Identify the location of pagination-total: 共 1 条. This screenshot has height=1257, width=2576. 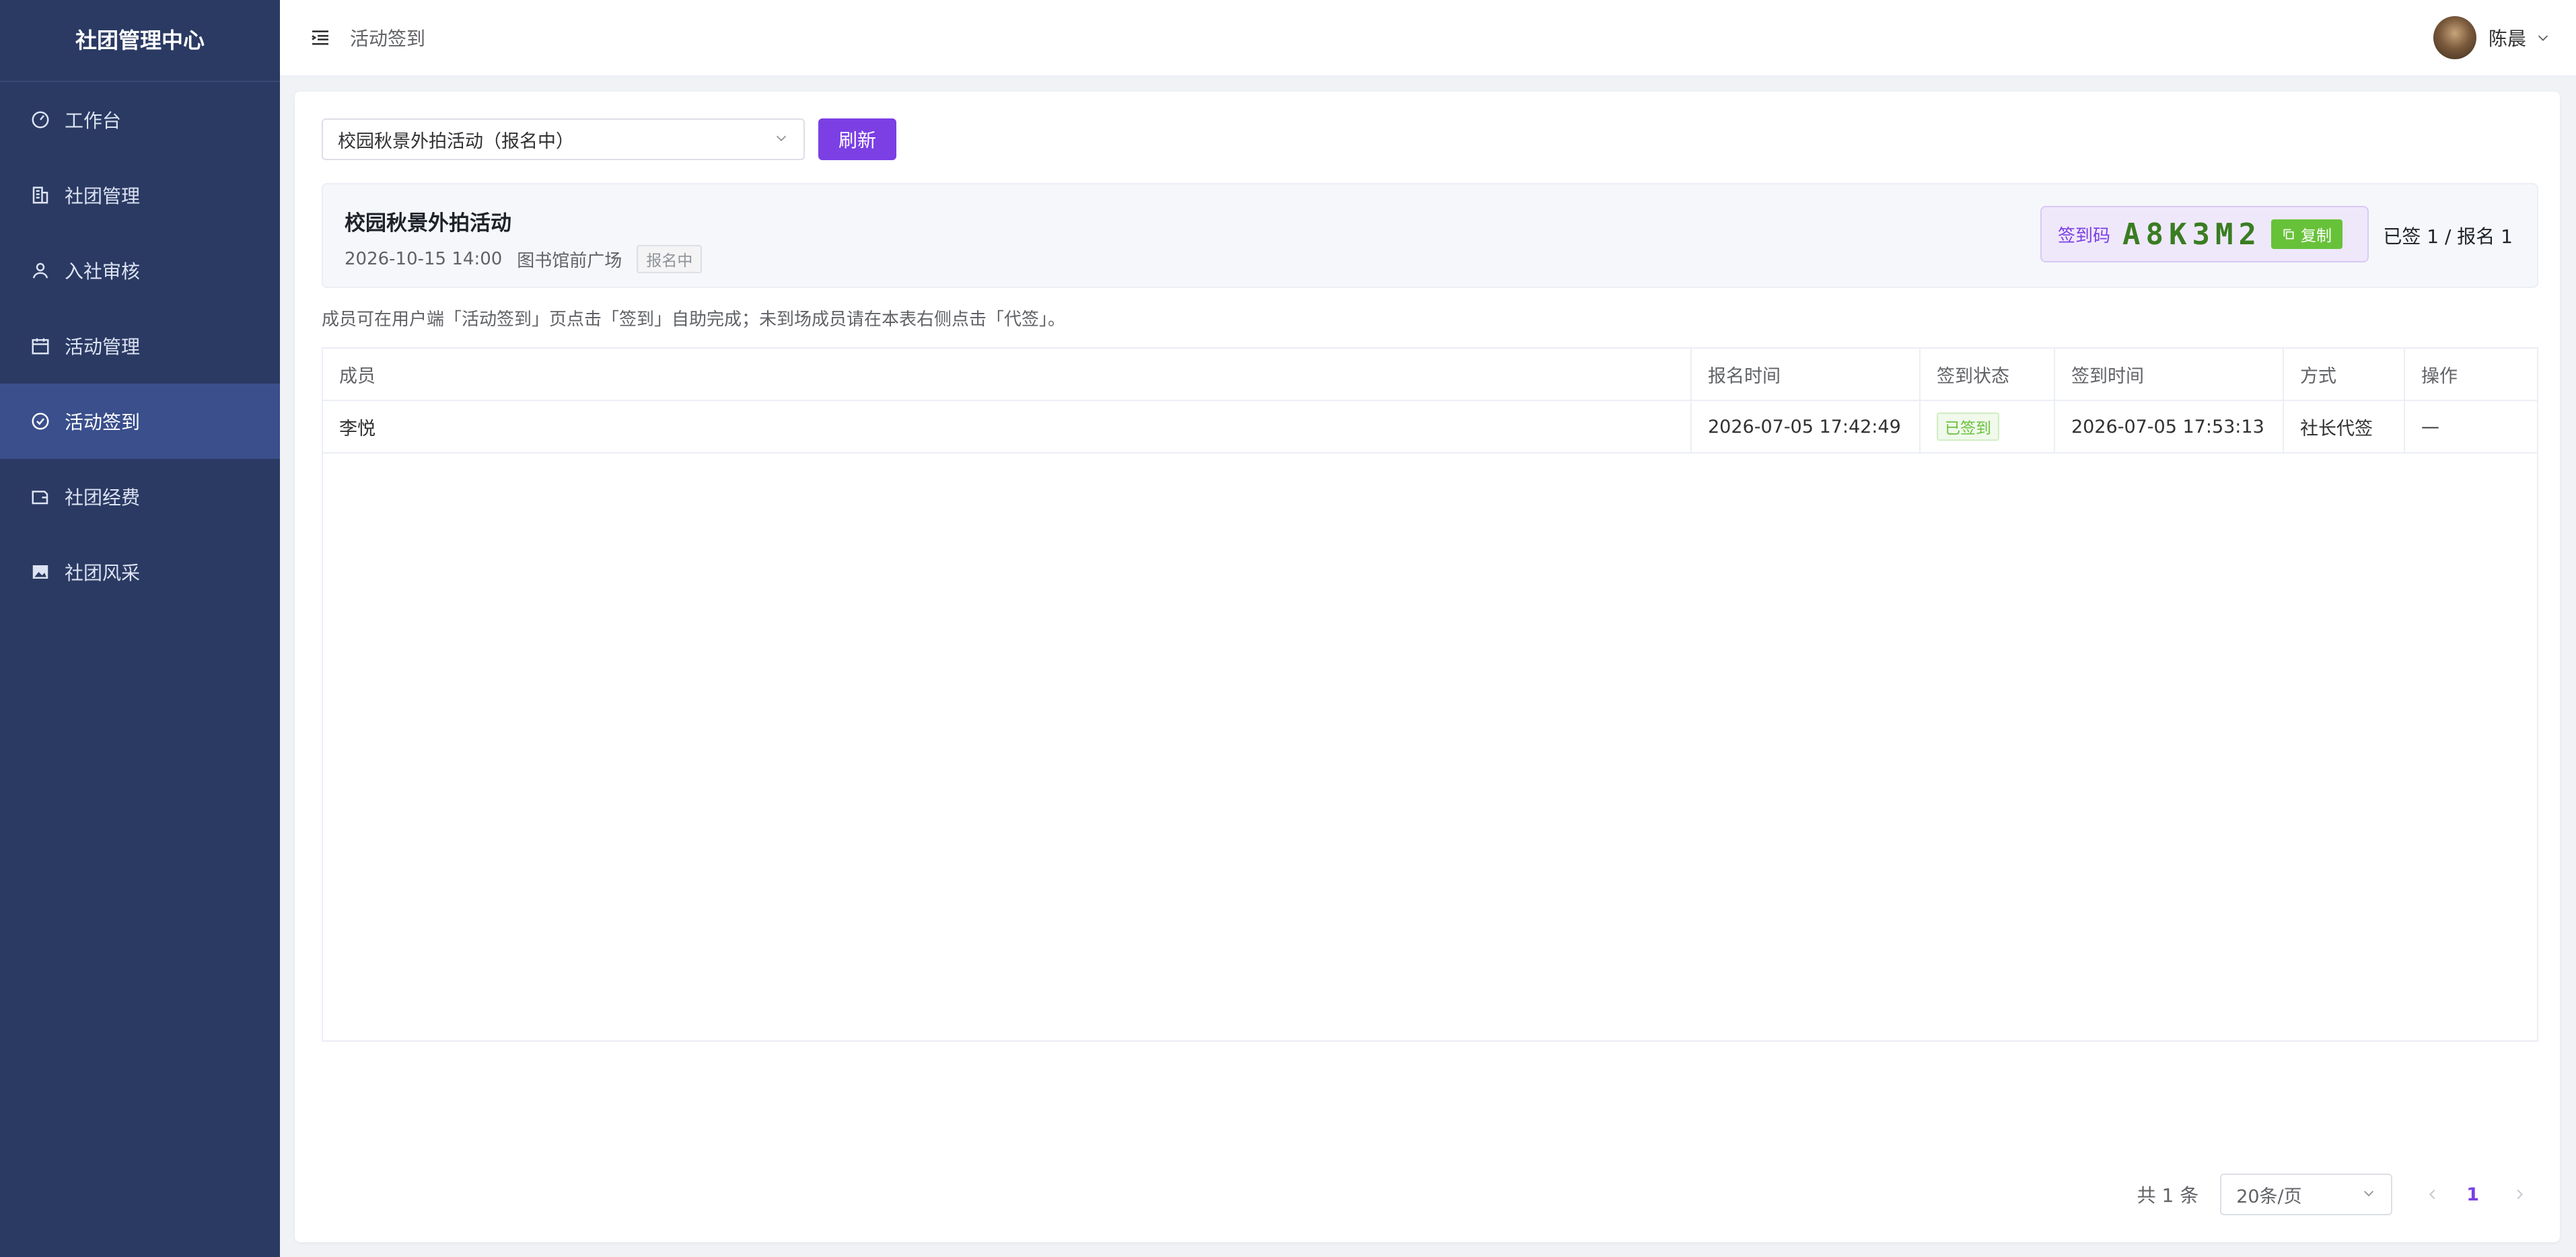
(2168, 1195).